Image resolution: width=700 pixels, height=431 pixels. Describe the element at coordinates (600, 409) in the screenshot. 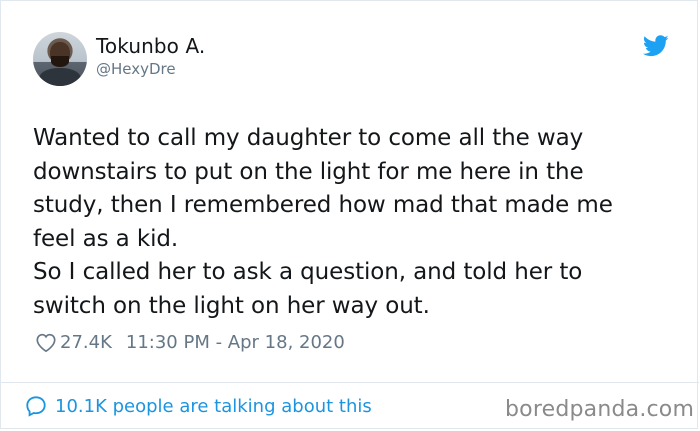

I see `watermark: boredpanda.com` at that location.